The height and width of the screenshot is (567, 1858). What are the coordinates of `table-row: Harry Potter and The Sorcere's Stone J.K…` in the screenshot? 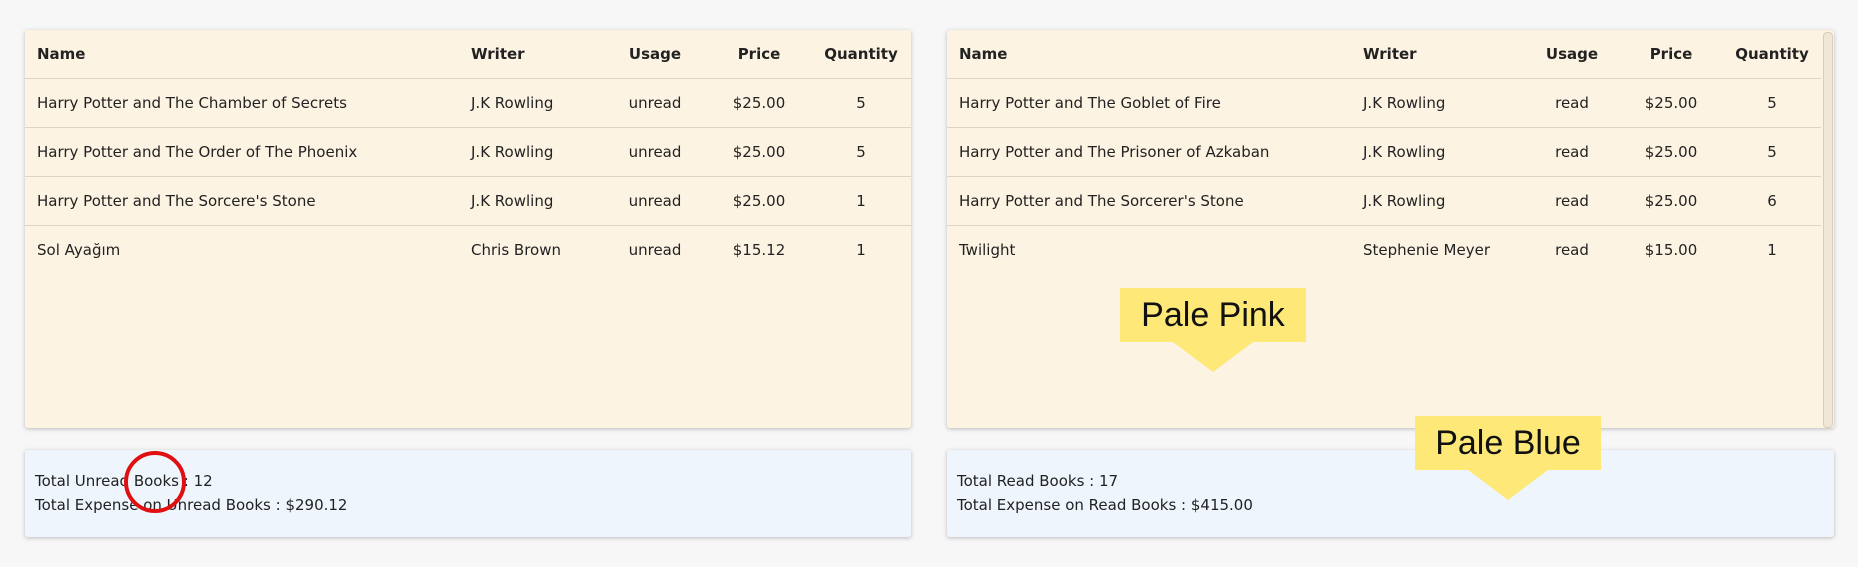 It's located at (468, 201).